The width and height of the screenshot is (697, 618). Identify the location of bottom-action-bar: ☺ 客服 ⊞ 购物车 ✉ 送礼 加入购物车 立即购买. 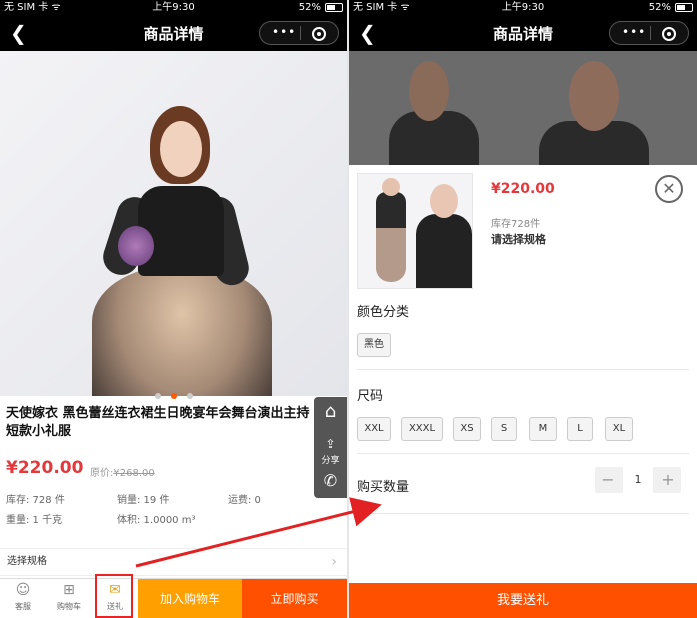
(173, 596).